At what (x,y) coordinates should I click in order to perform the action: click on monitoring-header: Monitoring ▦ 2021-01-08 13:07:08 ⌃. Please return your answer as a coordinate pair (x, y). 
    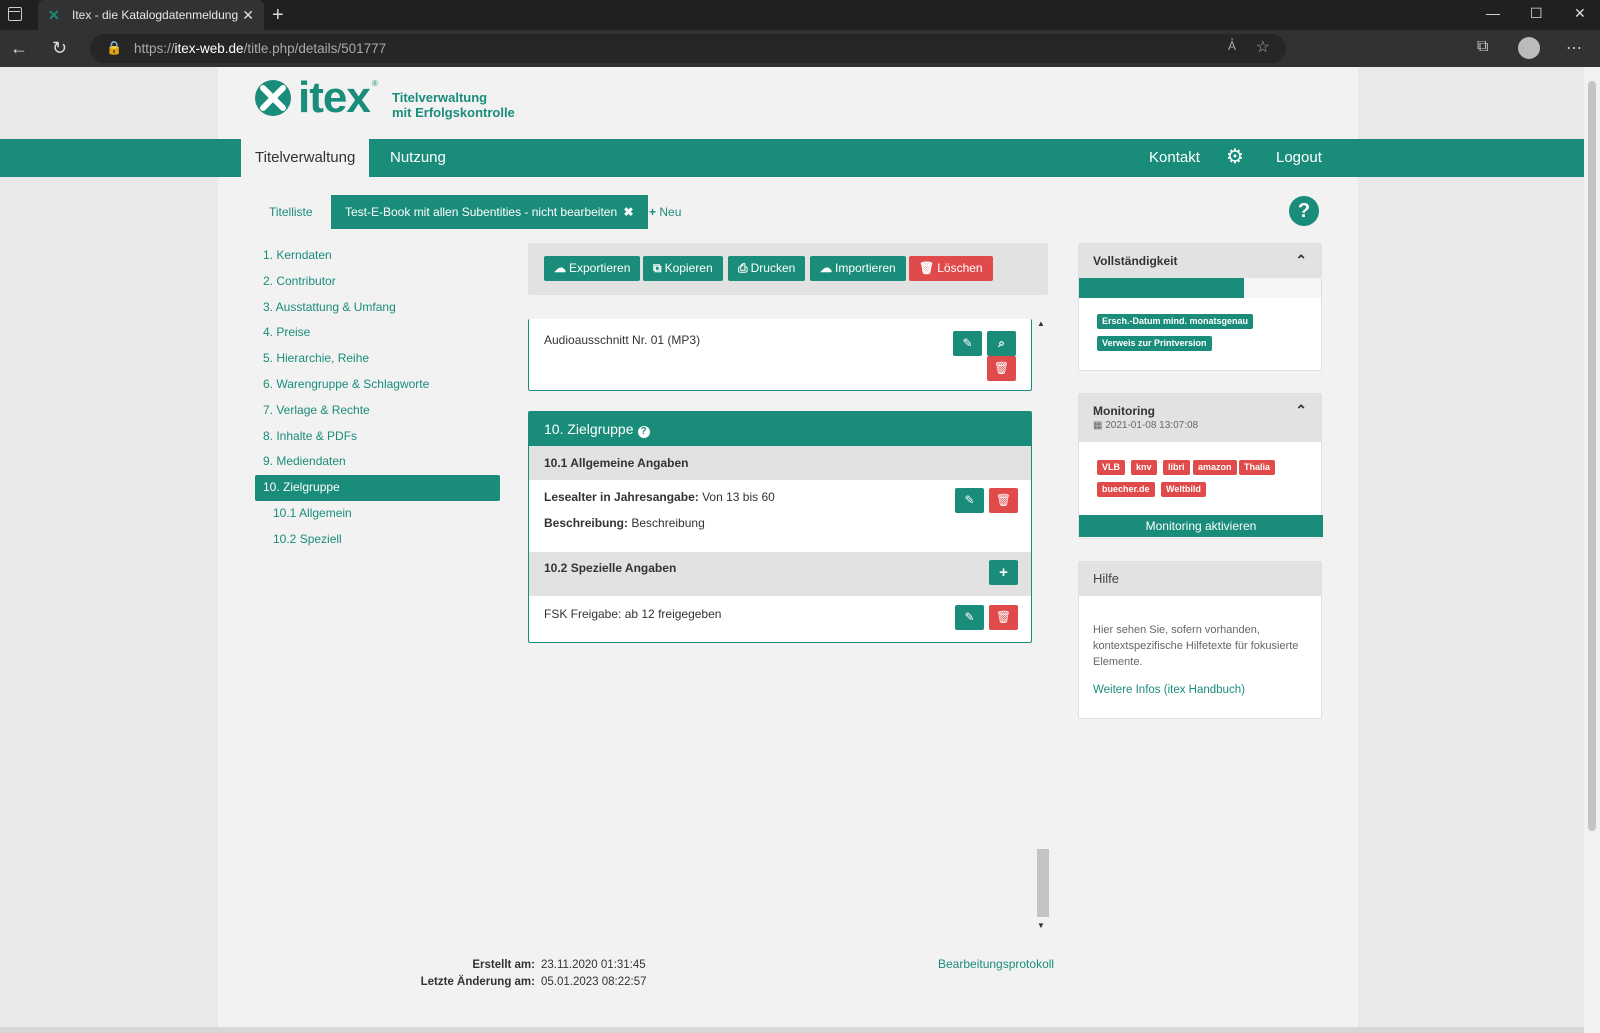
    Looking at the image, I should click on (1200, 418).